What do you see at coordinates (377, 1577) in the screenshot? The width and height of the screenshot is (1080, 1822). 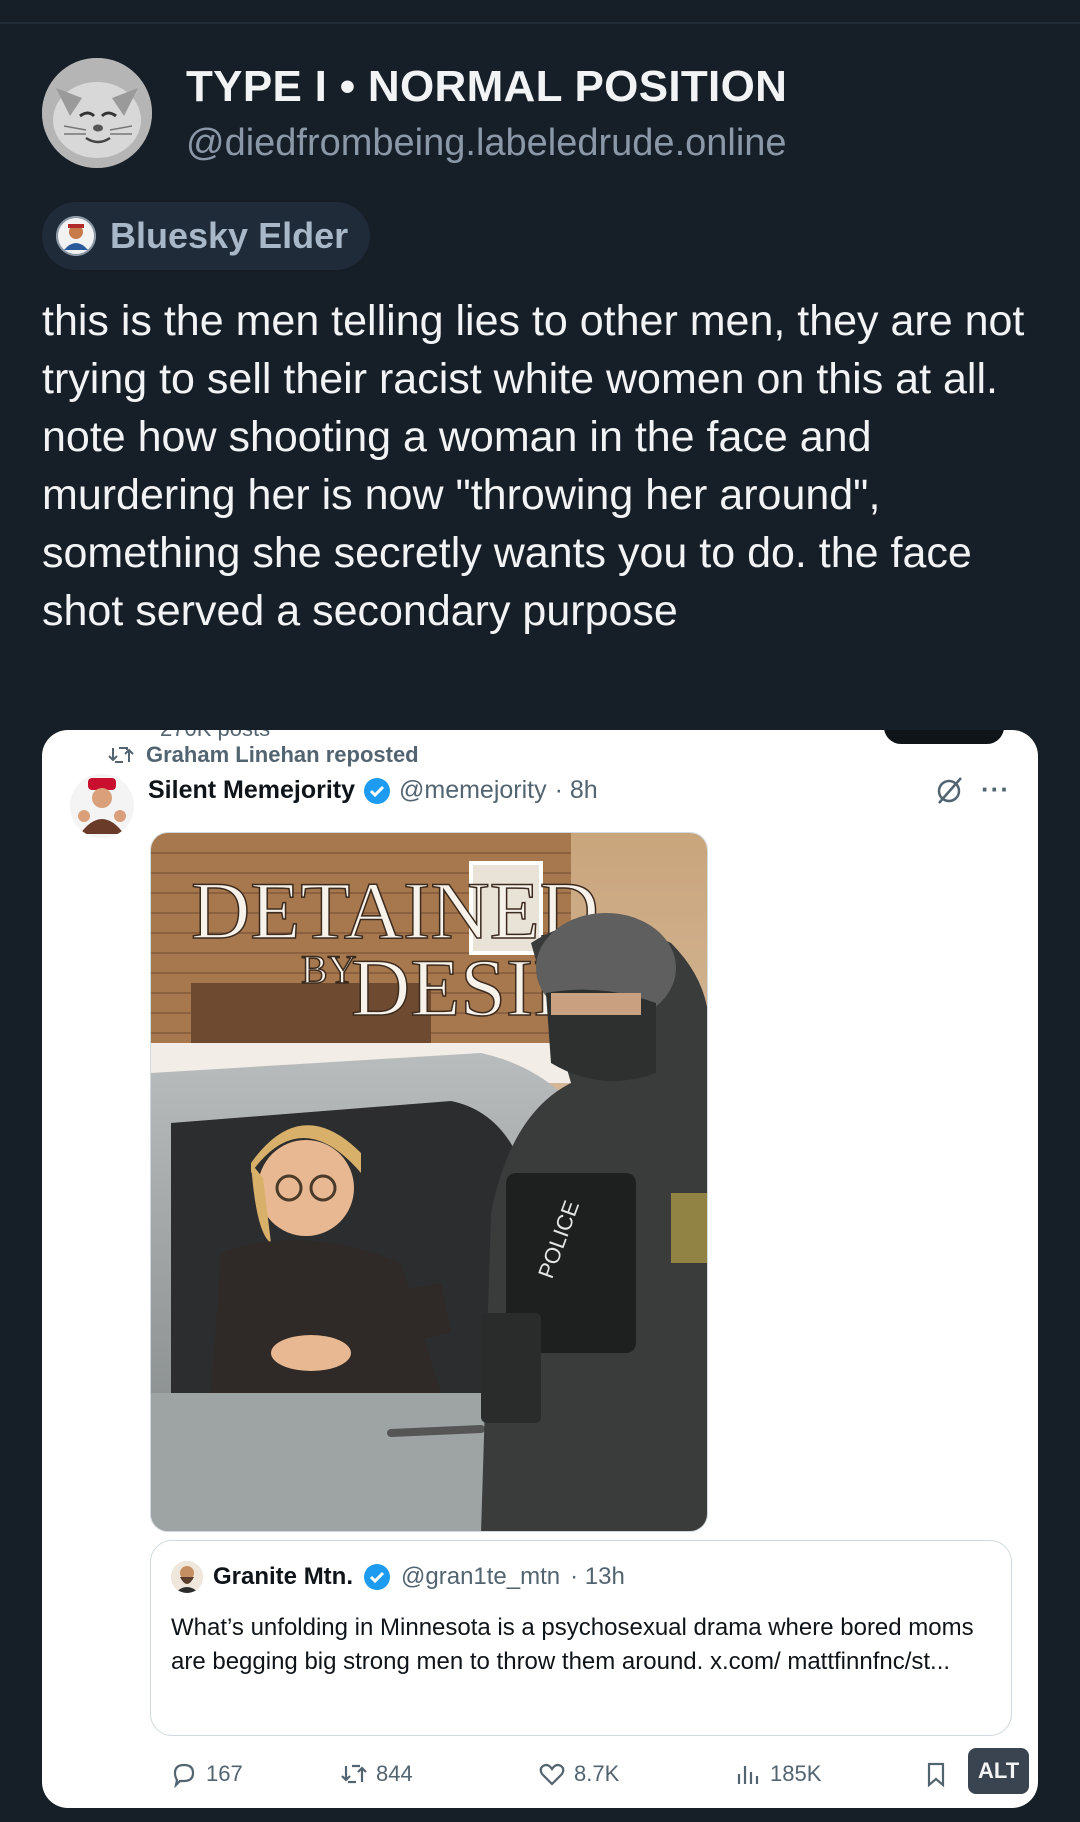 I see `quoted-verified-badge-icon` at bounding box center [377, 1577].